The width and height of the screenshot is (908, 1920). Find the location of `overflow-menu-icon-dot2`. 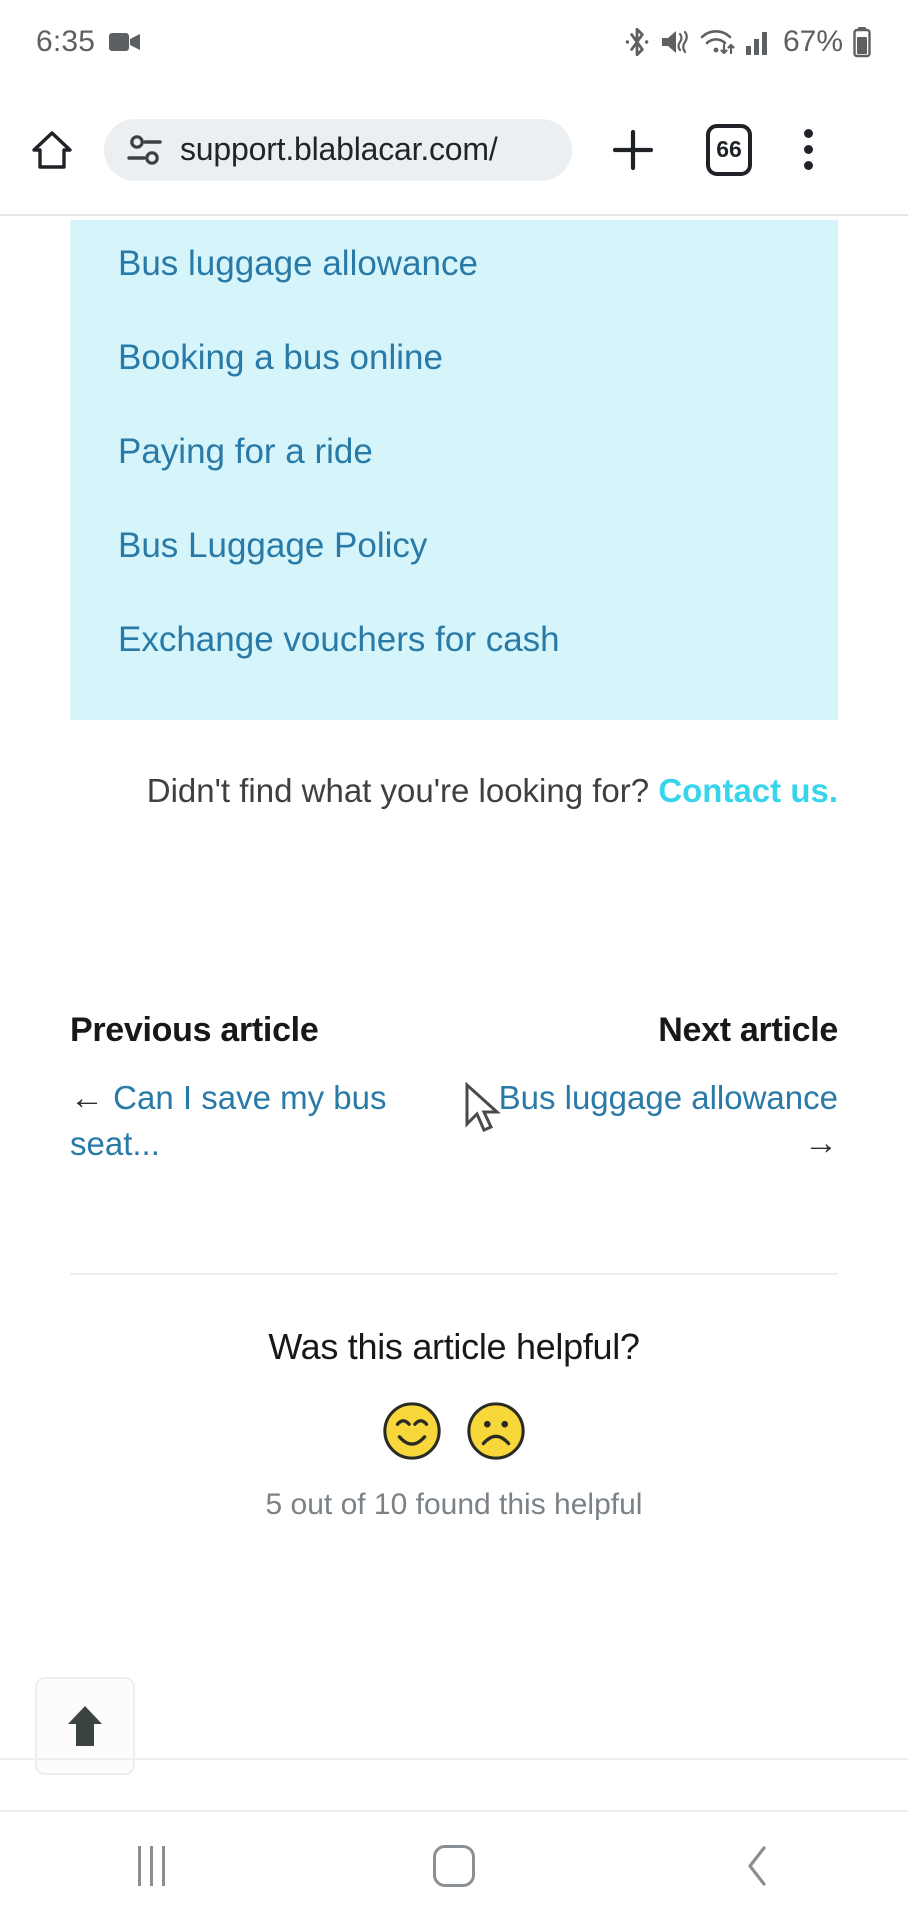

overflow-menu-icon-dot2 is located at coordinates (808, 149).